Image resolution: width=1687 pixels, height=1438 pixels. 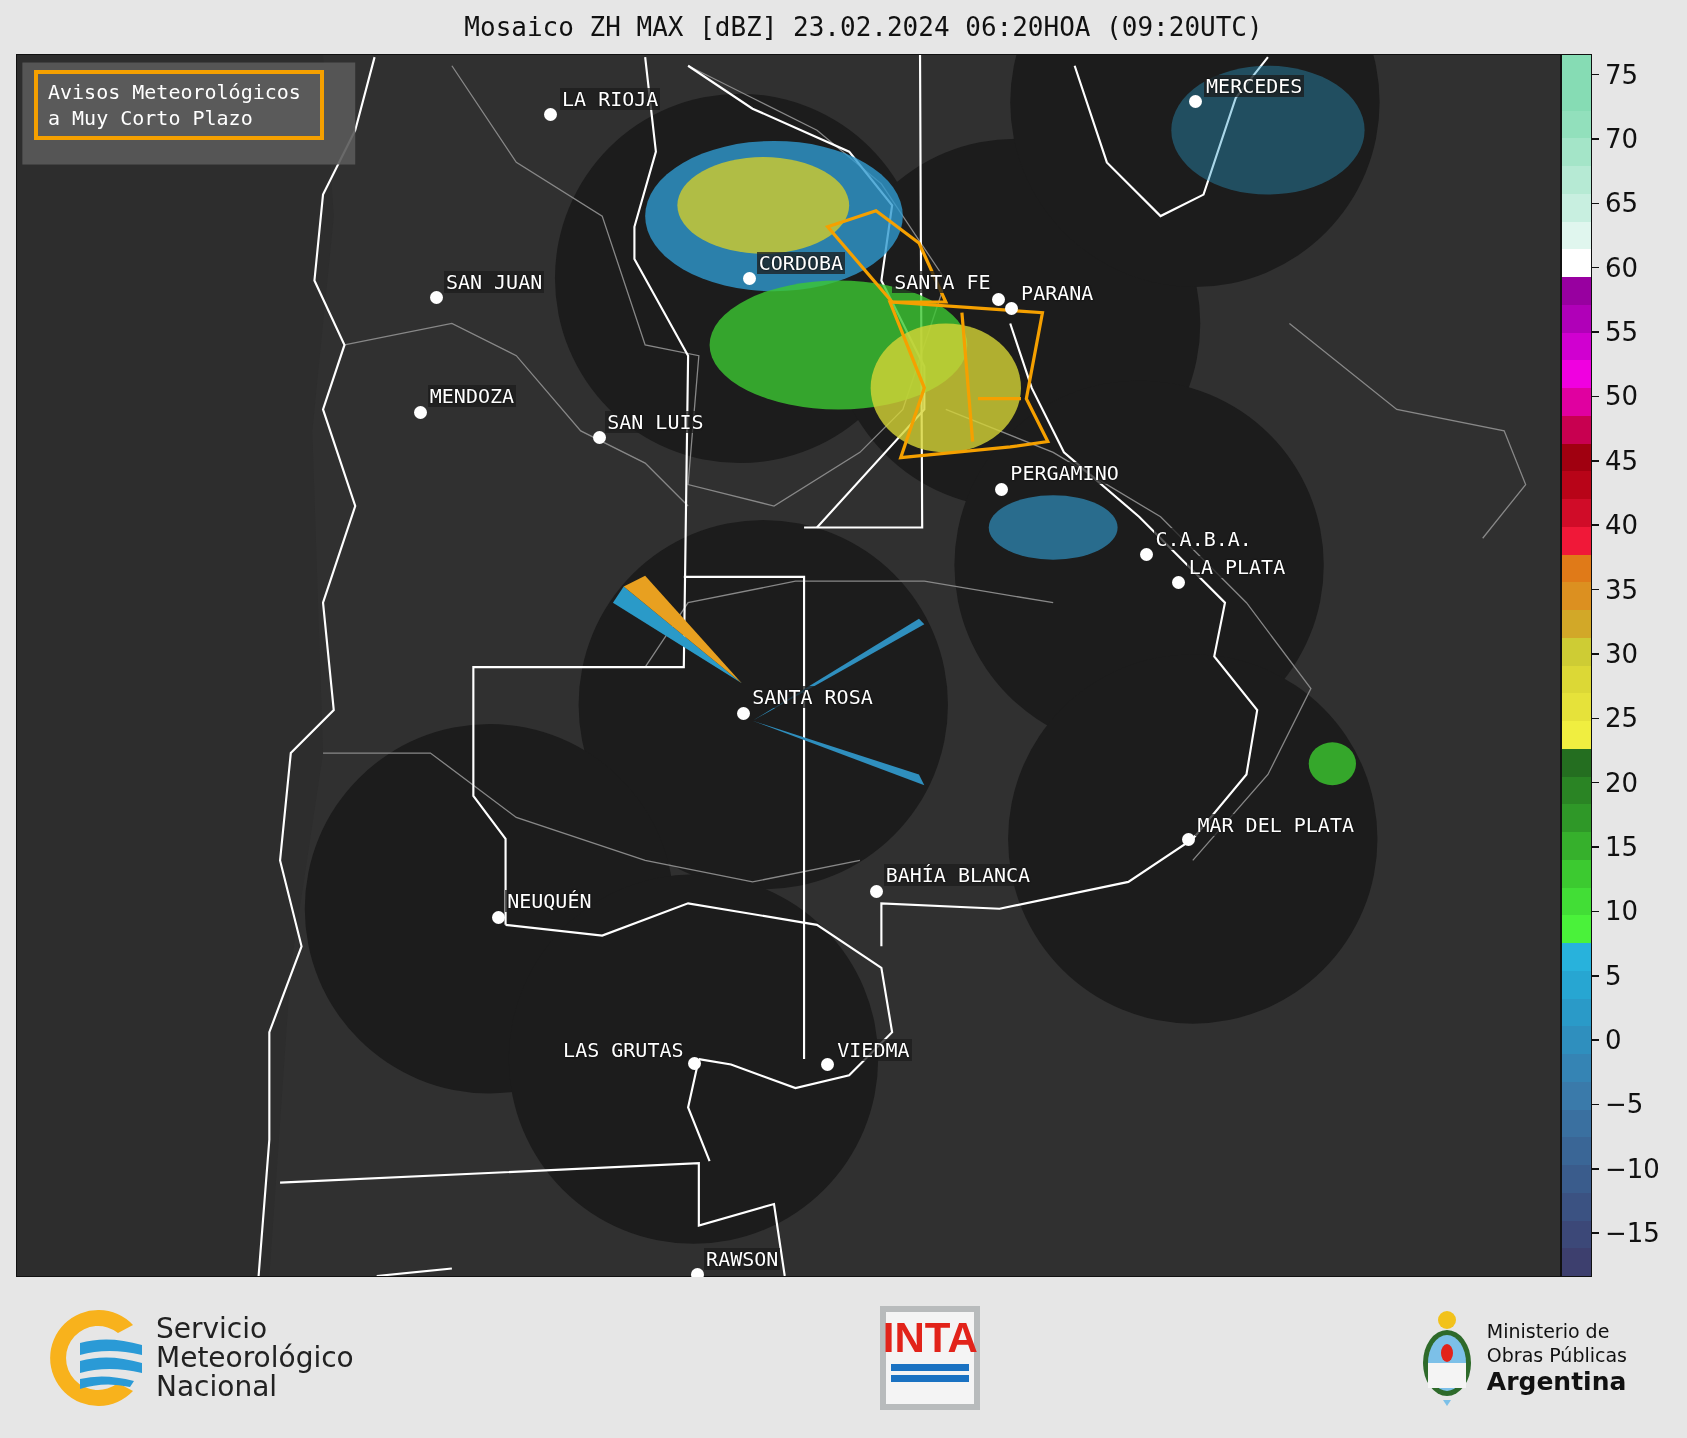 What do you see at coordinates (1632, 1168) in the screenshot?
I see `scale-label: −10` at bounding box center [1632, 1168].